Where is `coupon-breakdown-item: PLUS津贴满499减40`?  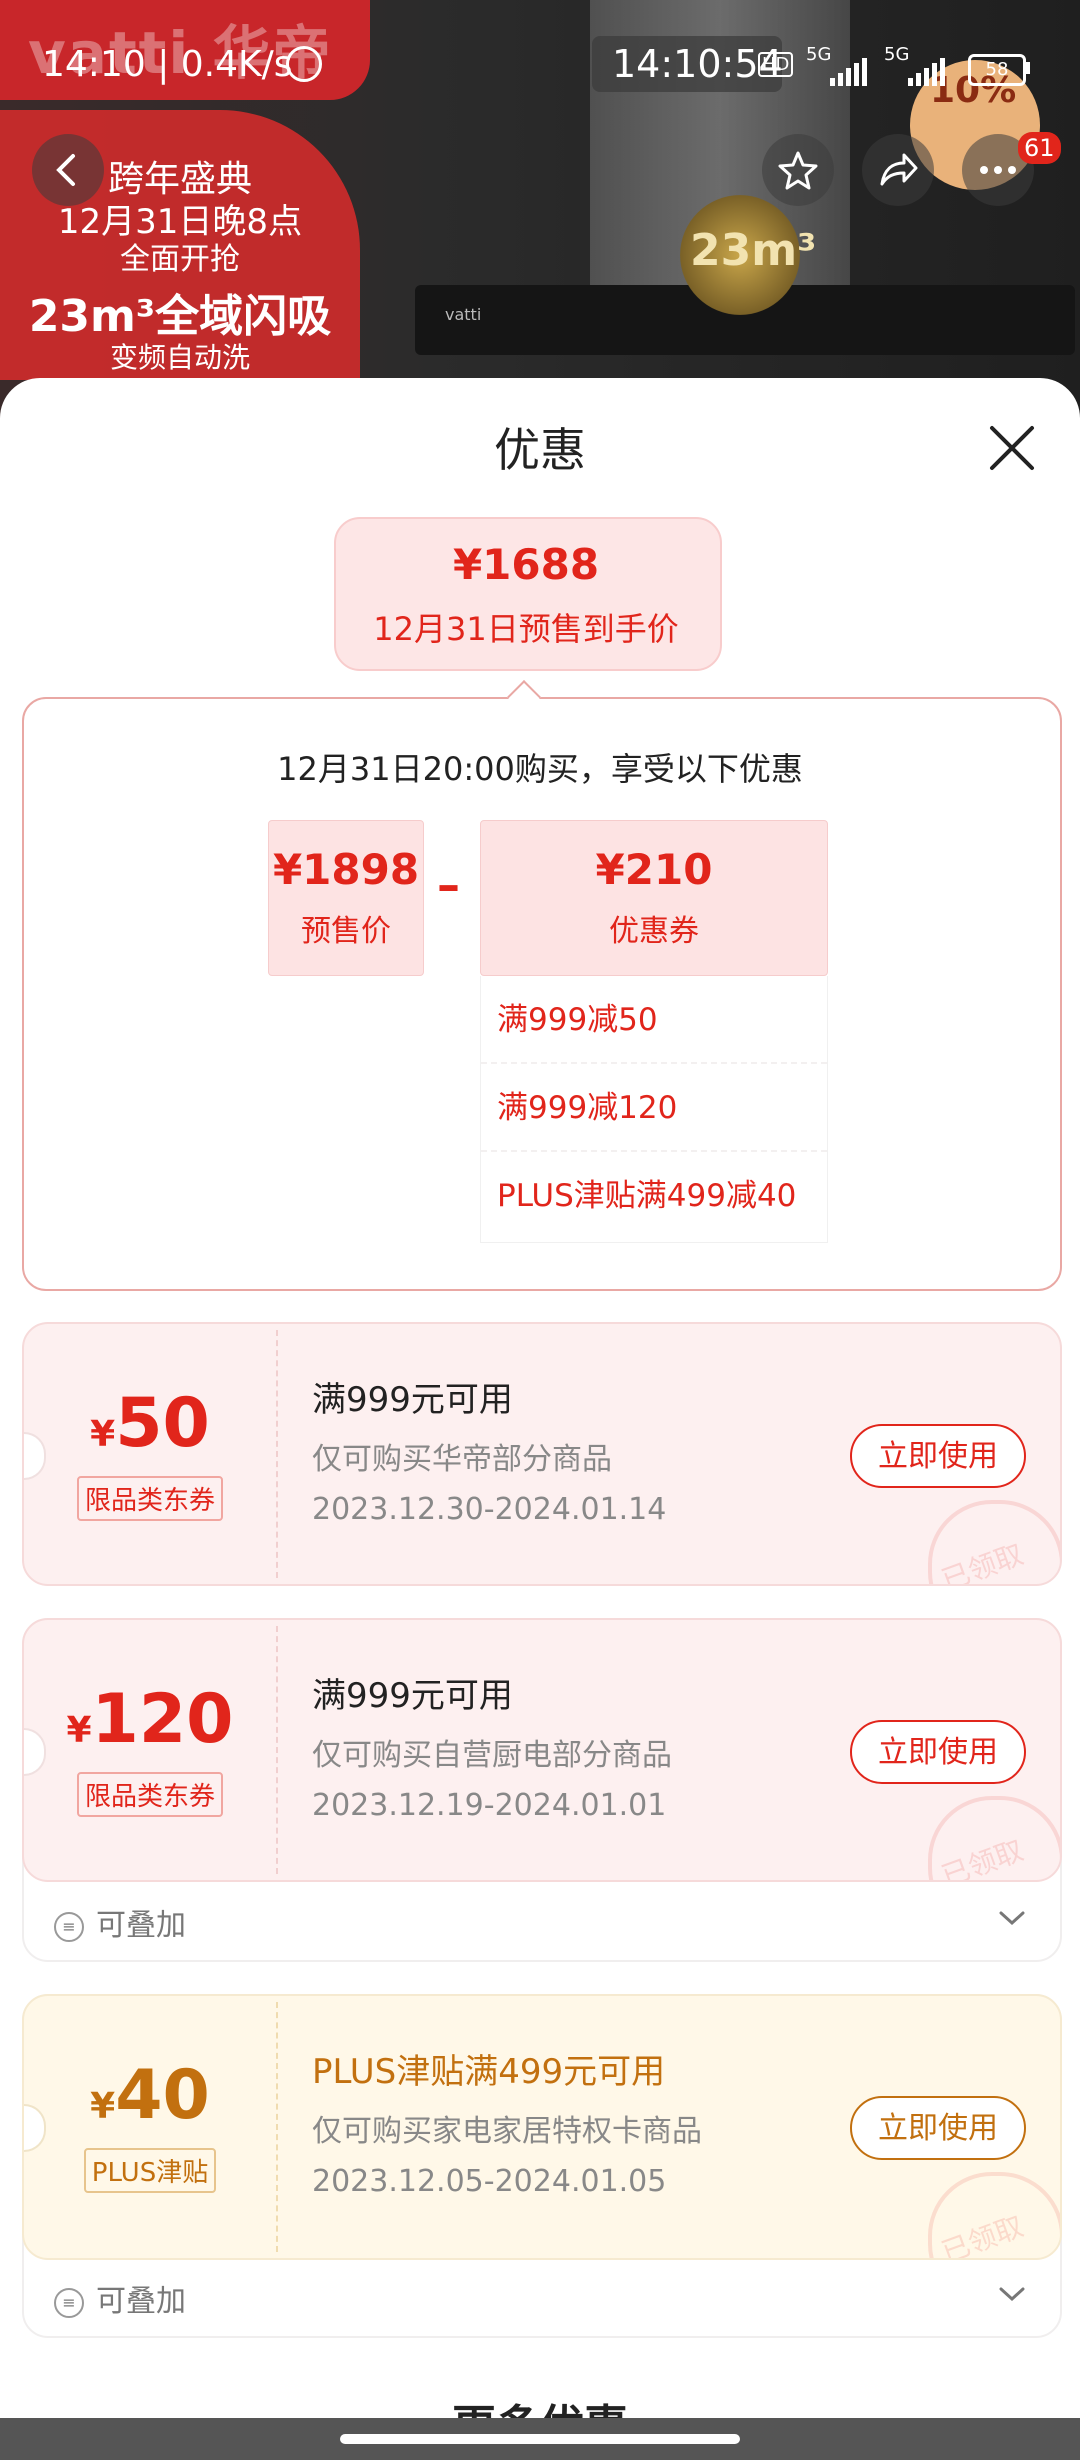 coupon-breakdown-item: PLUS津贴满499减40 is located at coordinates (647, 1196).